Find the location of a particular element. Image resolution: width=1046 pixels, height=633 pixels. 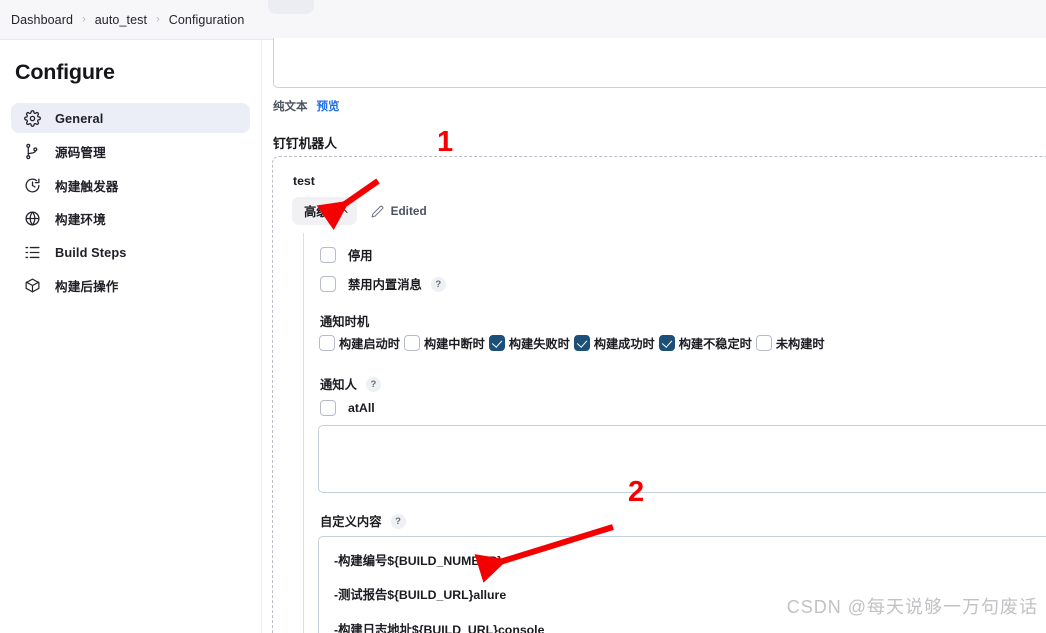

custom-content-heading-row: 自定义内容 ? is located at coordinates (363, 521).